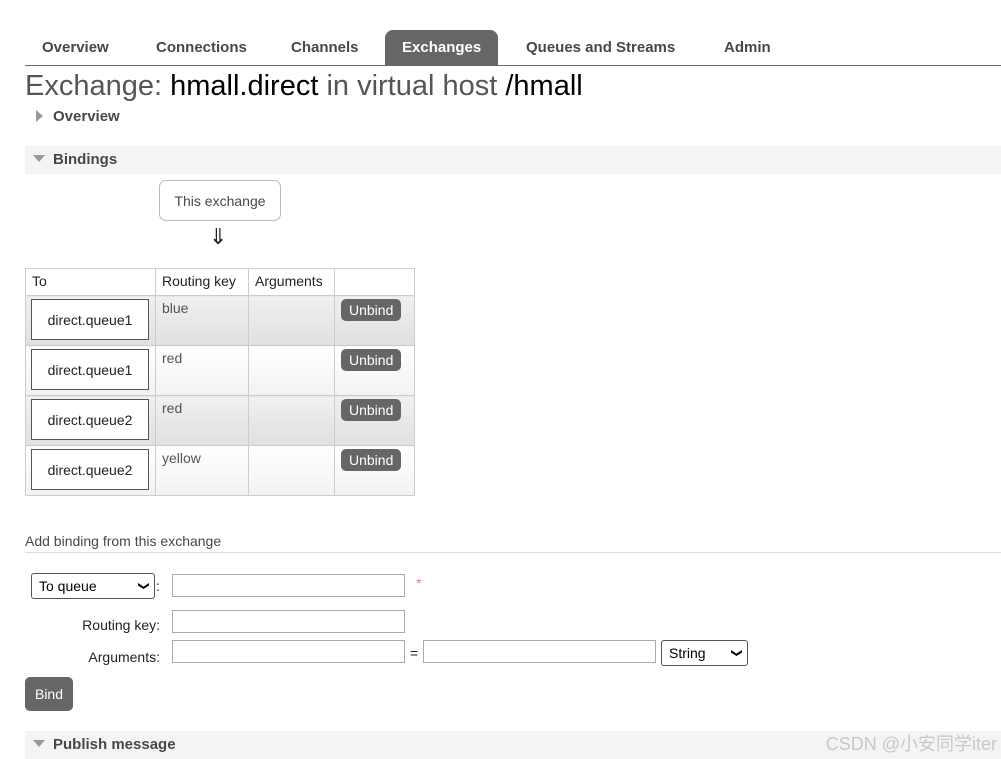  What do you see at coordinates (244, 86) in the screenshot?
I see `exchange-name: hmall.direct` at bounding box center [244, 86].